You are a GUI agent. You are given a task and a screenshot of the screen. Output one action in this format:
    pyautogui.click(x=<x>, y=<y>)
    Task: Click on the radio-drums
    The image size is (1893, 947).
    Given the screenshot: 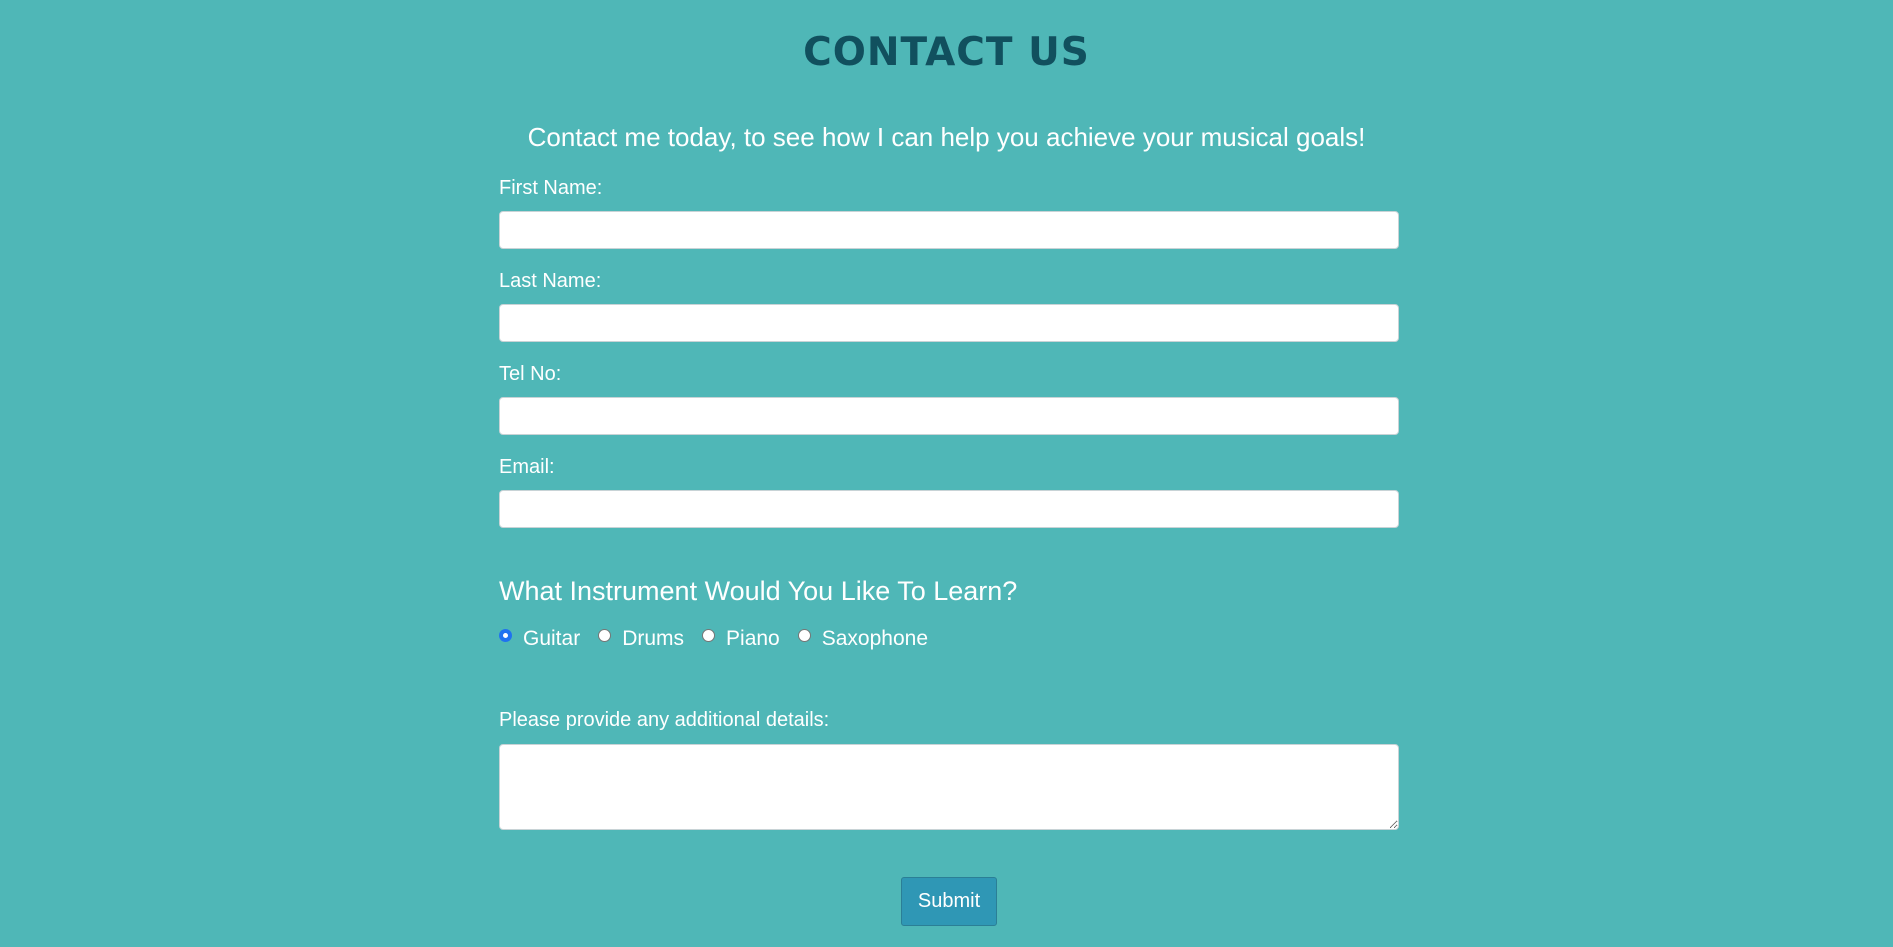 What is the action you would take?
    pyautogui.click(x=605, y=635)
    